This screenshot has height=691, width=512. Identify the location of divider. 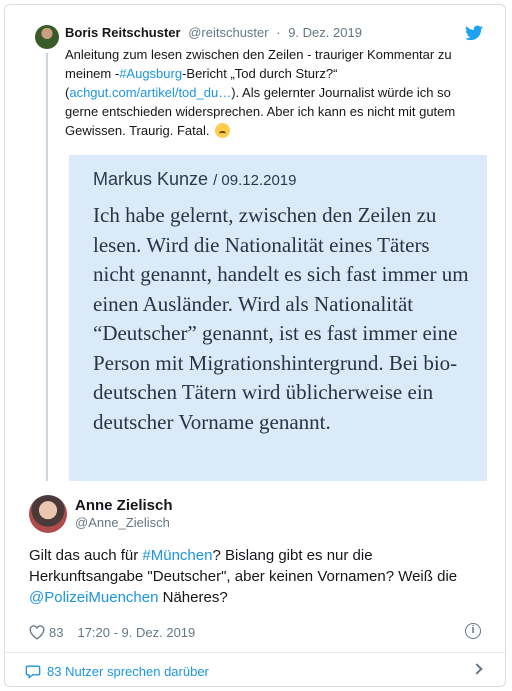
(255, 652).